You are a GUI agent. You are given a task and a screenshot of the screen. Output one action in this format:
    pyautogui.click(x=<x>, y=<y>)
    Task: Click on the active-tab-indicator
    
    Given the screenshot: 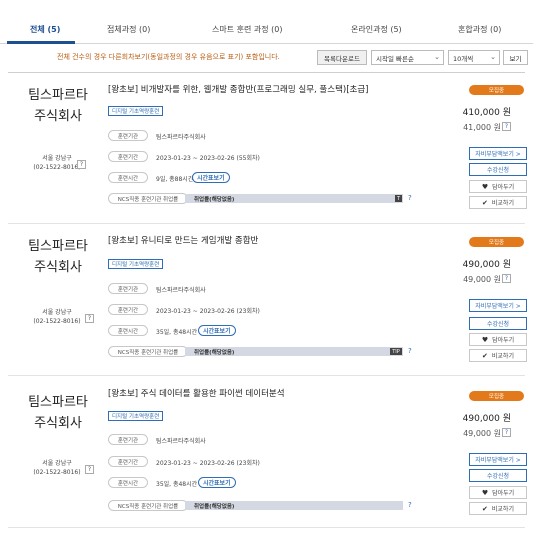 What is the action you would take?
    pyautogui.click(x=41, y=42)
    